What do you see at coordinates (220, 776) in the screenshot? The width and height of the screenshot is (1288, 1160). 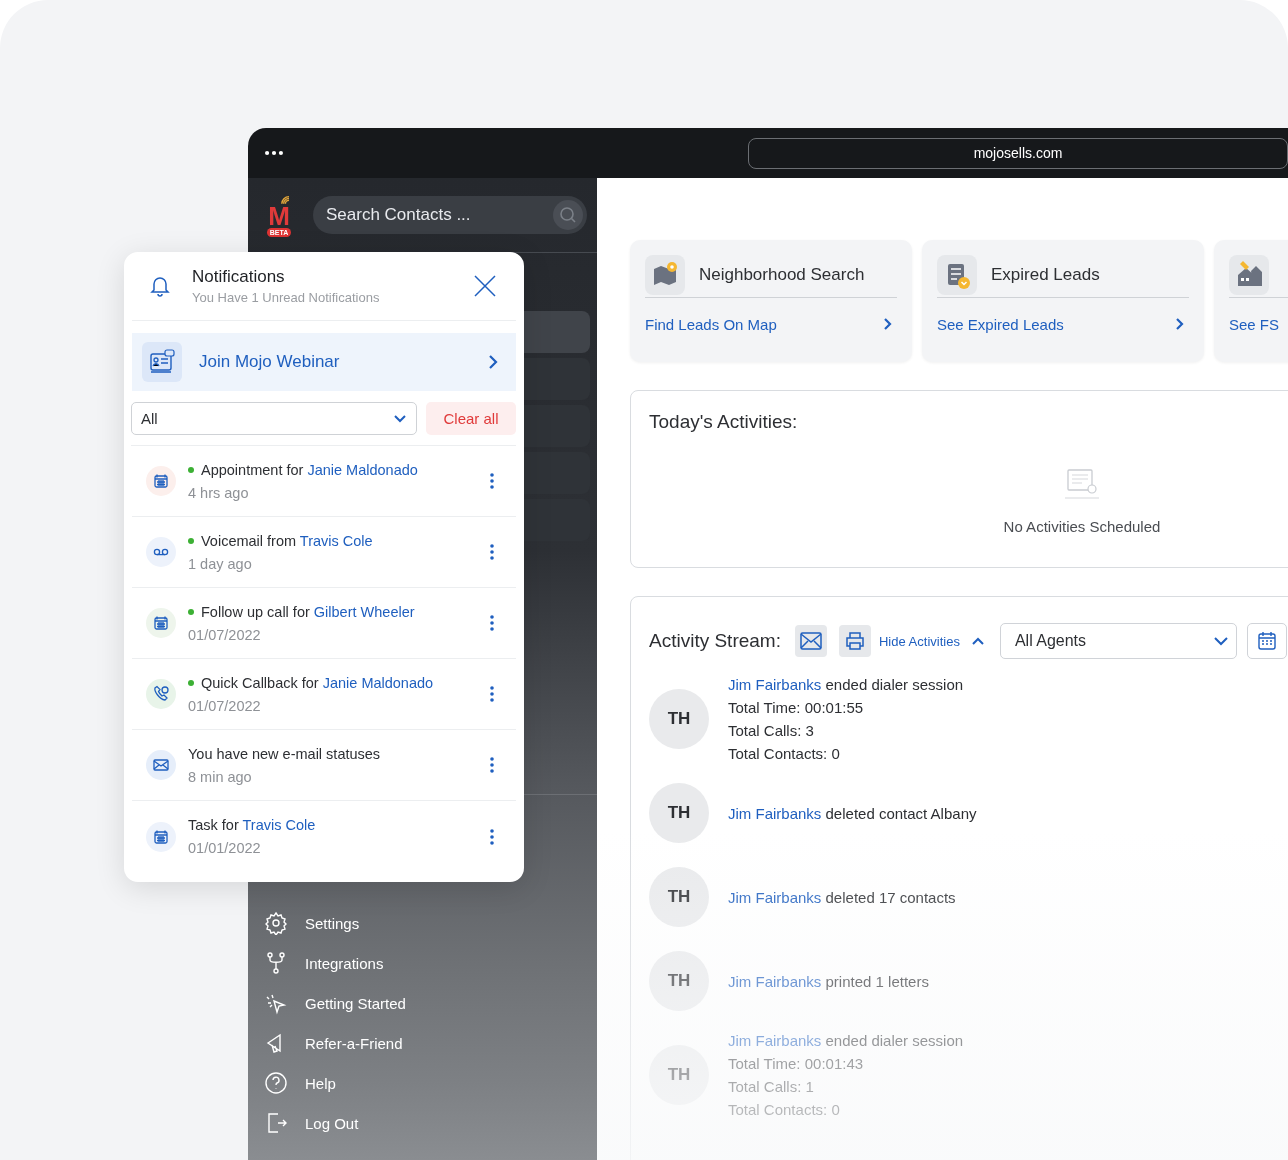 I see `notification-time: 8 min ago` at bounding box center [220, 776].